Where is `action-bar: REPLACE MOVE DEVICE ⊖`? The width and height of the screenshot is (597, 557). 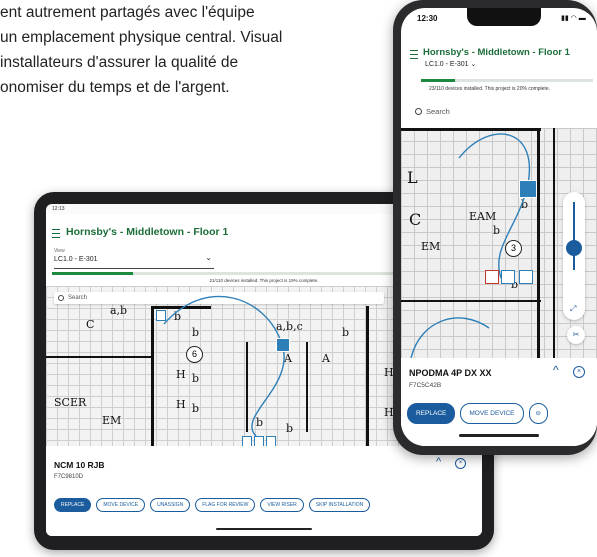 action-bar: REPLACE MOVE DEVICE ⊖ is located at coordinates (477, 413).